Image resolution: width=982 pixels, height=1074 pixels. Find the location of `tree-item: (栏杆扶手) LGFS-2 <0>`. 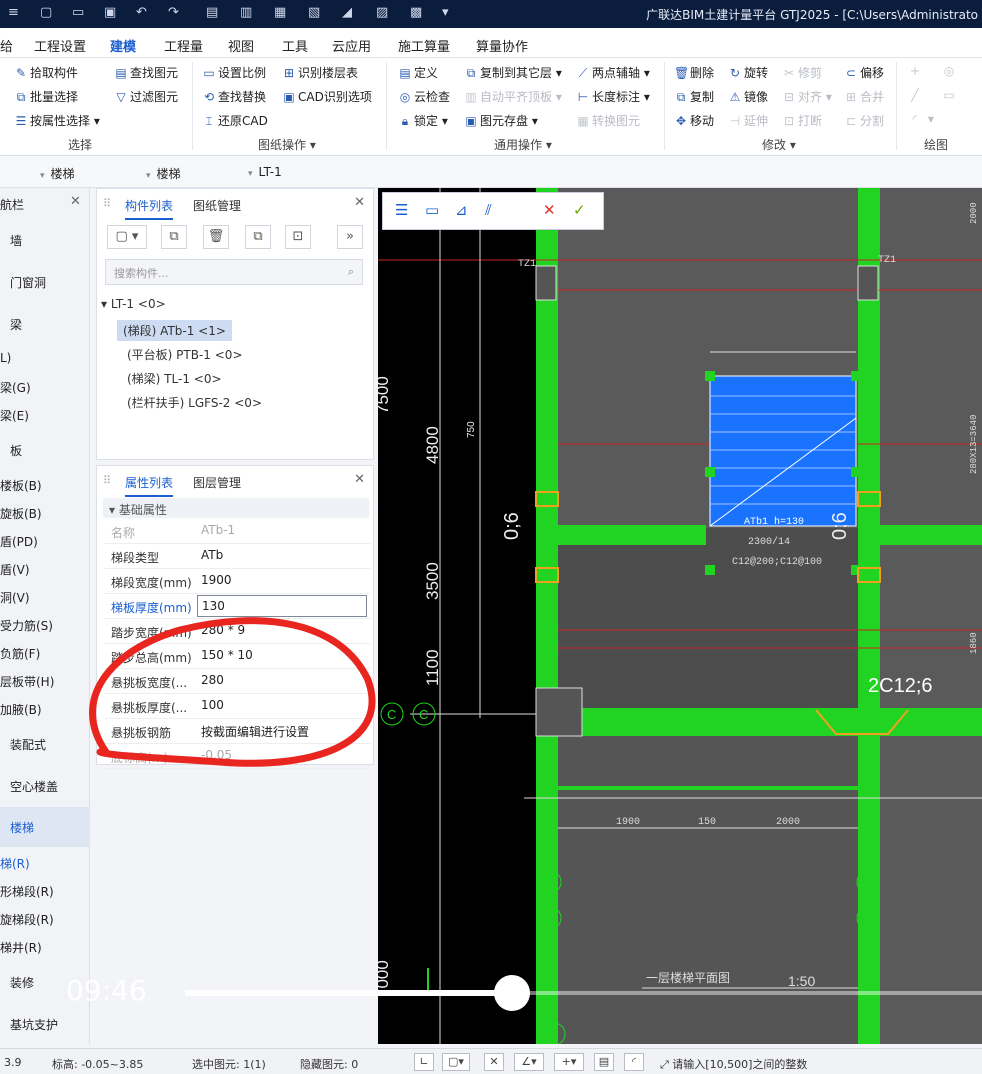

tree-item: (栏杆扶手) LGFS-2 <0> is located at coordinates (194, 402).